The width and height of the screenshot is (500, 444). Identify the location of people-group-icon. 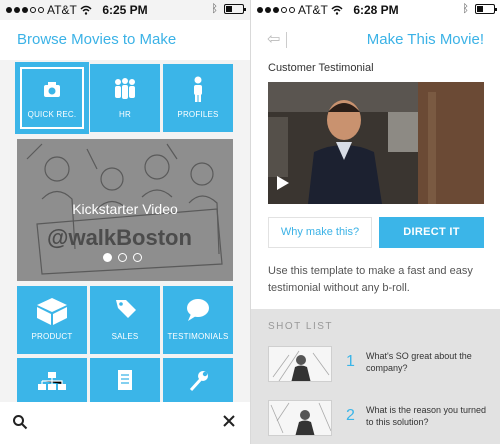
(125, 88).